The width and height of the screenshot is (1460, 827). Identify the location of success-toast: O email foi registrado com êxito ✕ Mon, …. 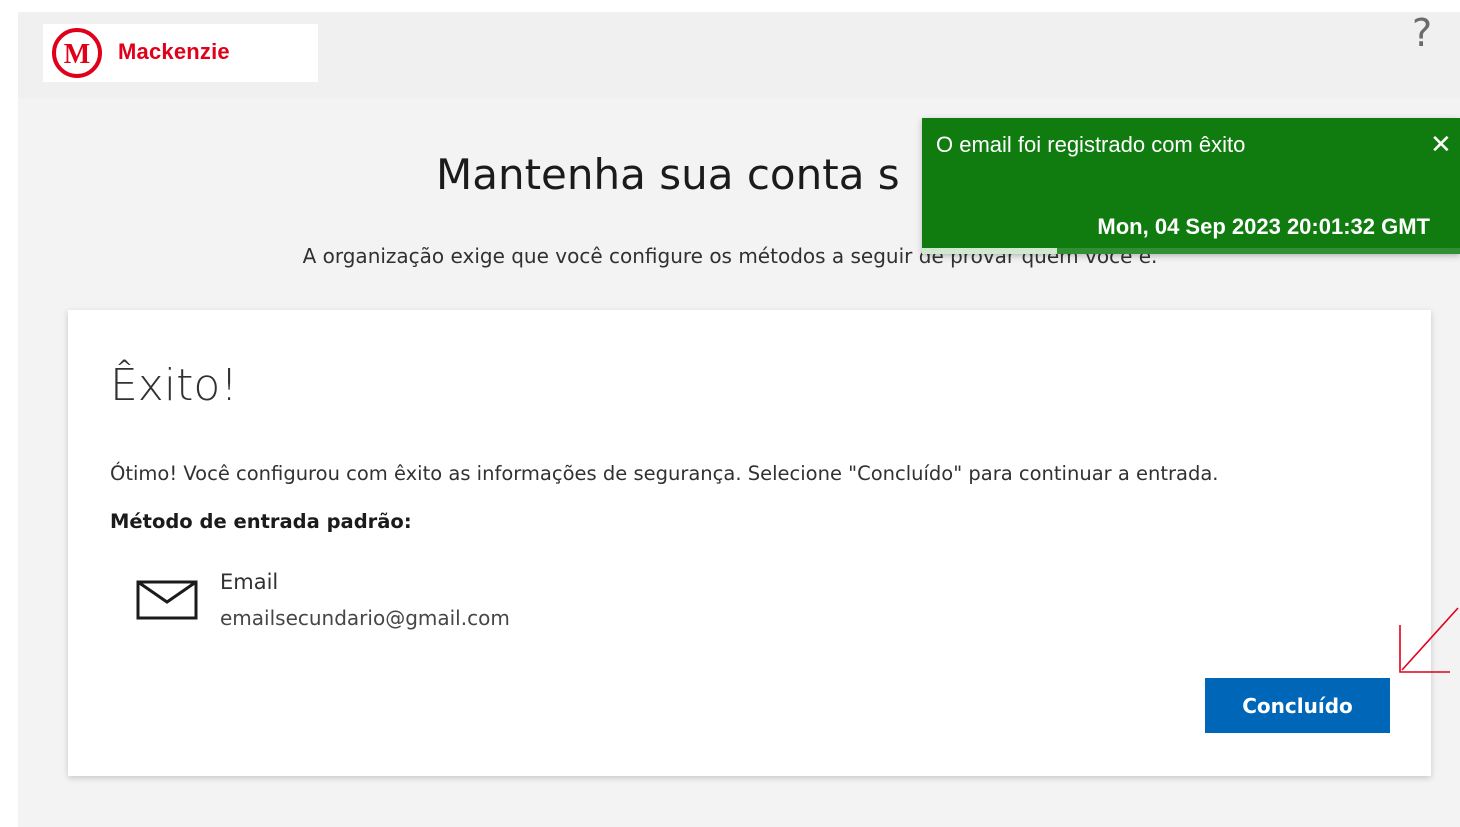
(1191, 186).